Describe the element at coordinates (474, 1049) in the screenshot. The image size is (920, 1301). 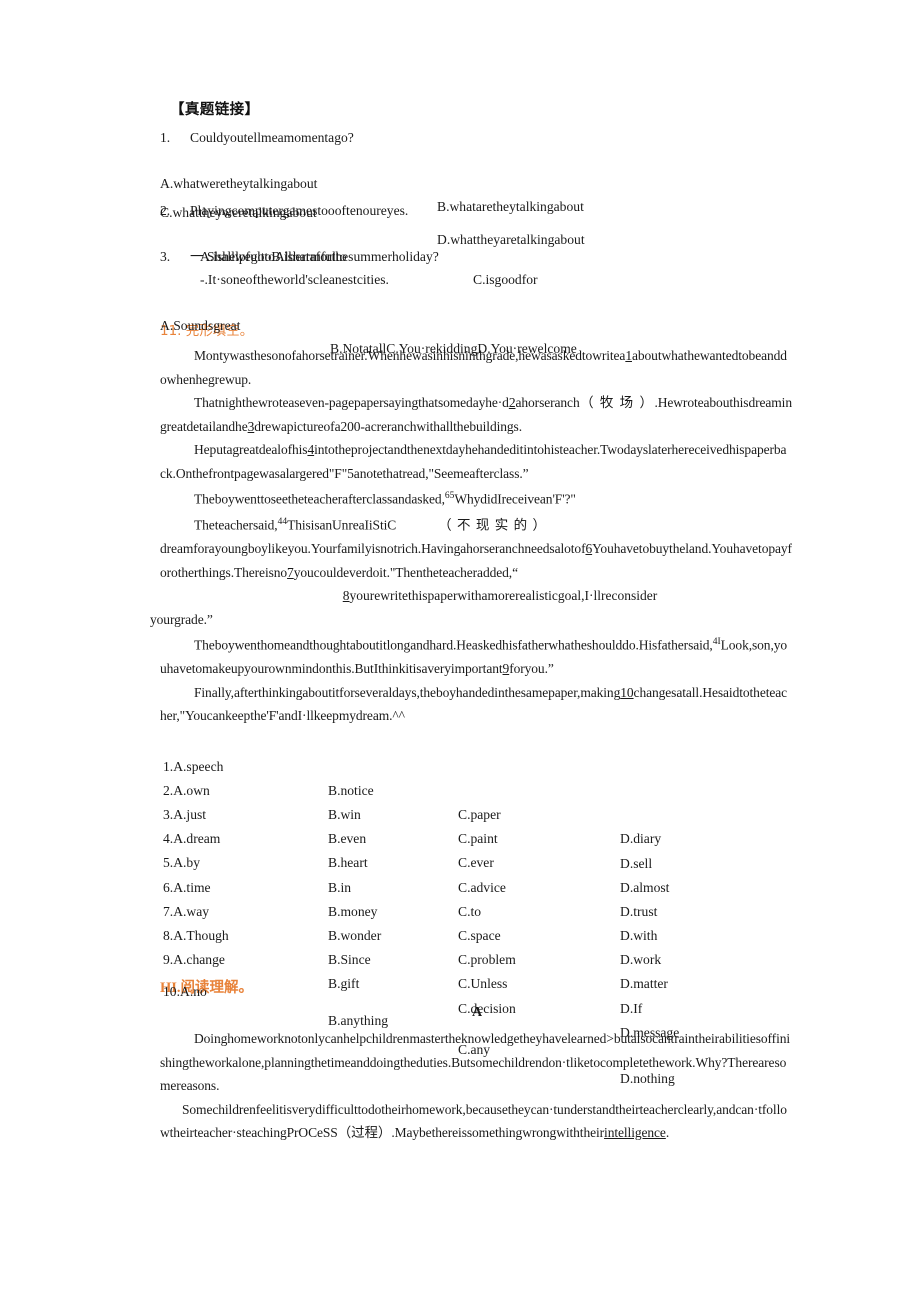
I see `cloze-option-10-c: C.any` at that location.